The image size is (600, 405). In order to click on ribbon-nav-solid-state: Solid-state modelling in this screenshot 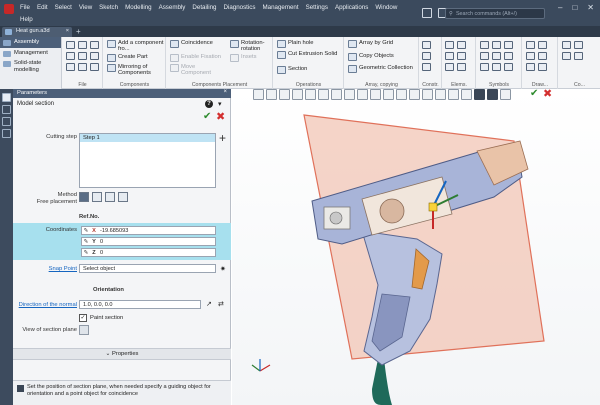, I will do `click(30, 66)`.